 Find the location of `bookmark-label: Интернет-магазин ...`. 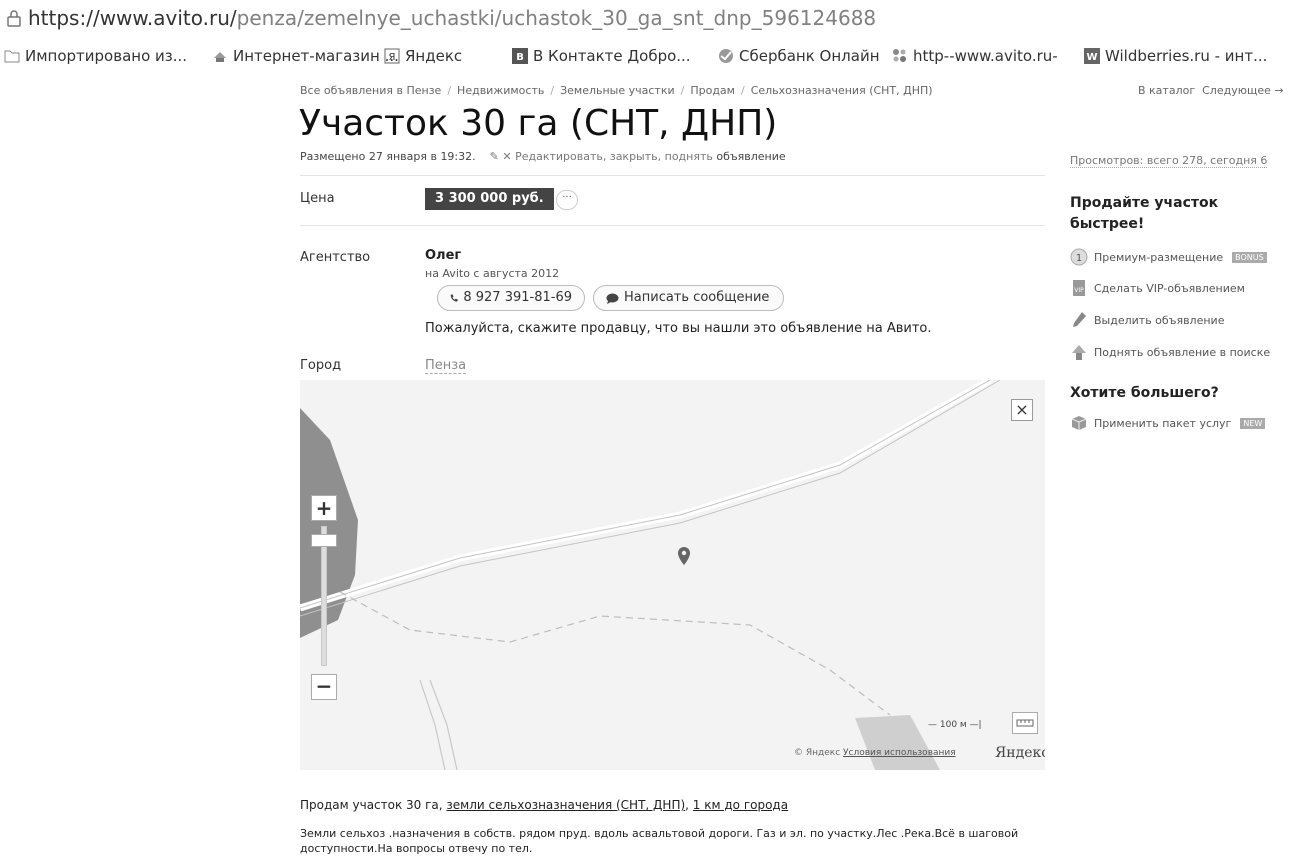

bookmark-label: Интернет-магазин ... is located at coordinates (316, 56).